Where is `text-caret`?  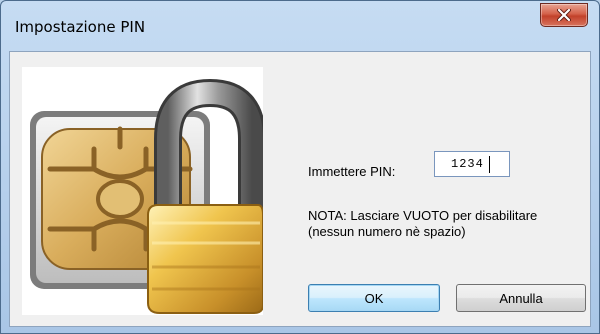 text-caret is located at coordinates (489, 164).